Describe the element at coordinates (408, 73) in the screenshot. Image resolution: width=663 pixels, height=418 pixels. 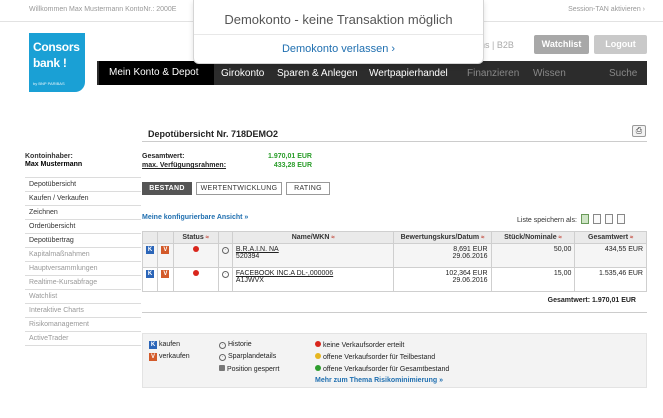
I see `nav-item-wertpapierhandel: Wertpapierhandel` at that location.